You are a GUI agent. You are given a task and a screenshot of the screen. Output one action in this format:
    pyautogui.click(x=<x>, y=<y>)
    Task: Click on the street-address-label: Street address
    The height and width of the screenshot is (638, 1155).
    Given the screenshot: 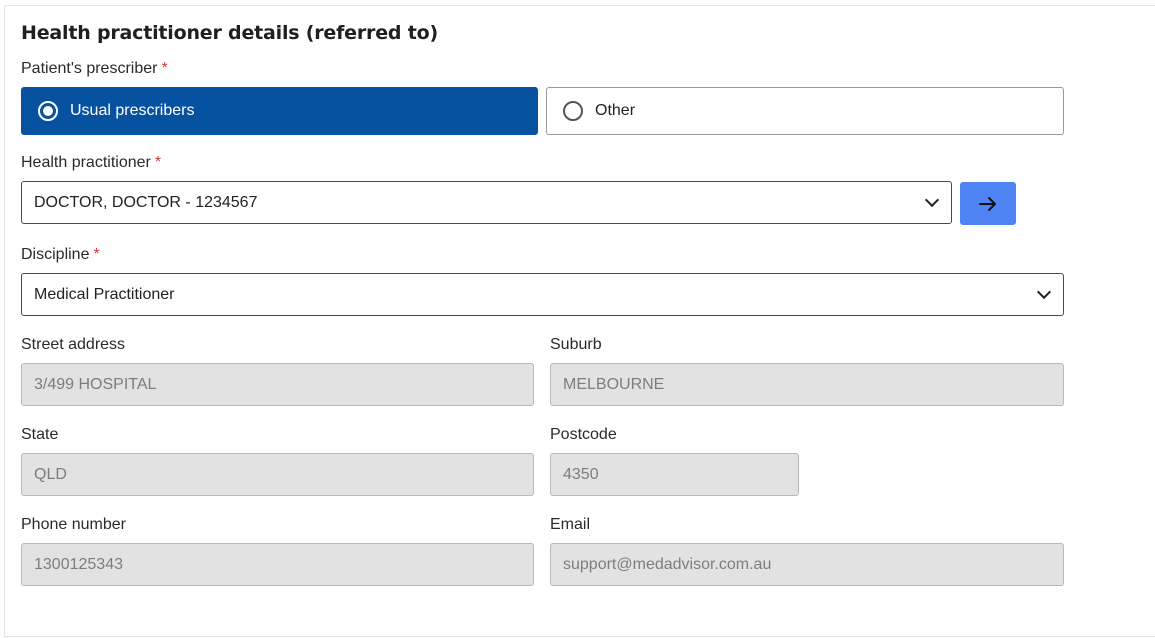 What is the action you would take?
    pyautogui.click(x=73, y=344)
    